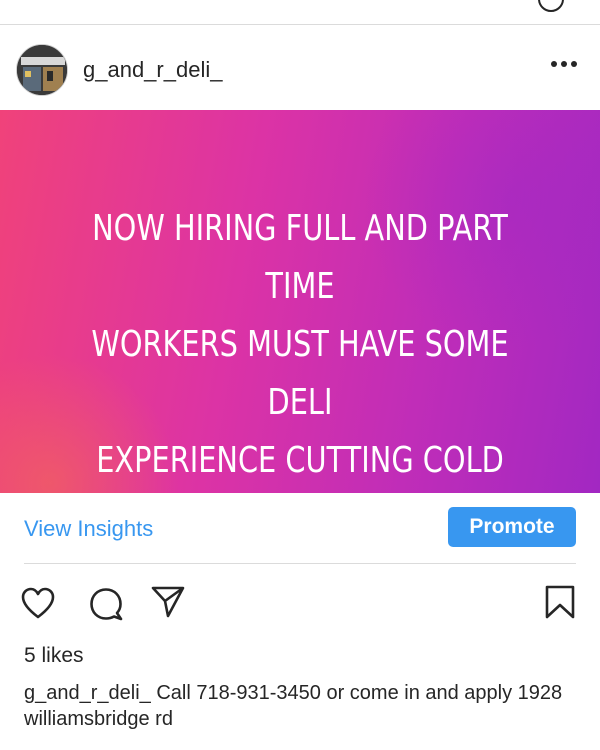 Image resolution: width=600 pixels, height=750 pixels. What do you see at coordinates (106, 604) in the screenshot?
I see `comment-icon` at bounding box center [106, 604].